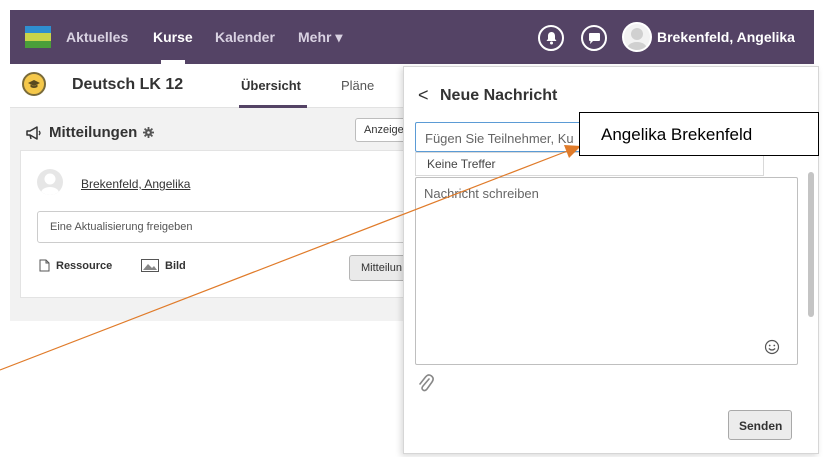 Image resolution: width=824 pixels, height=457 pixels. I want to click on scrollbar, so click(811, 244).